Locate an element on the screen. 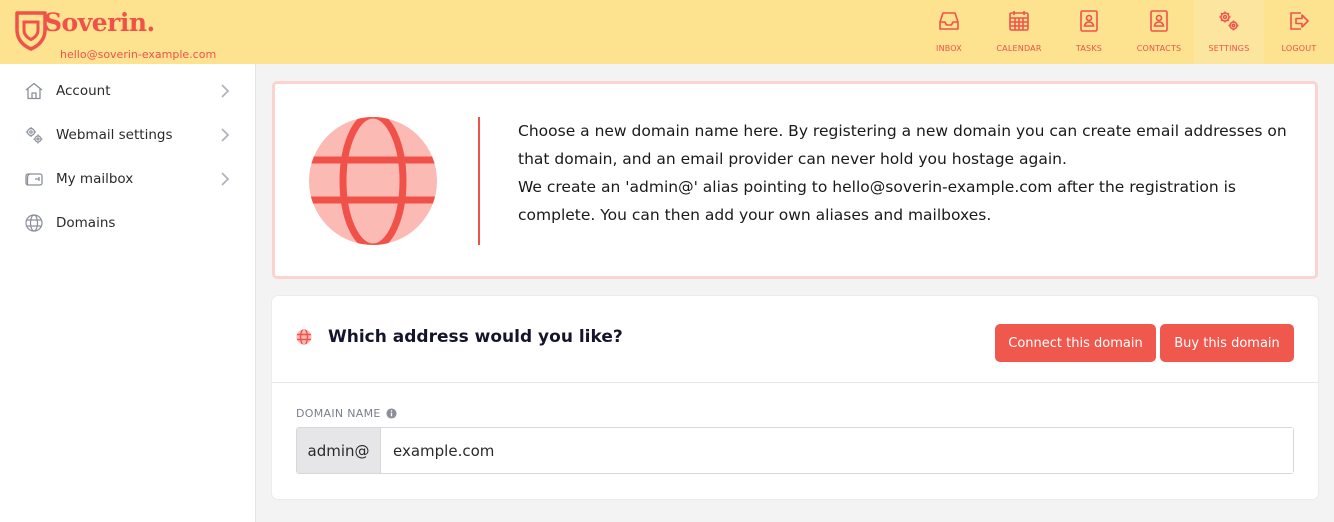 The width and height of the screenshot is (1334, 522). nav-tasks: TASKS is located at coordinates (1089, 32).